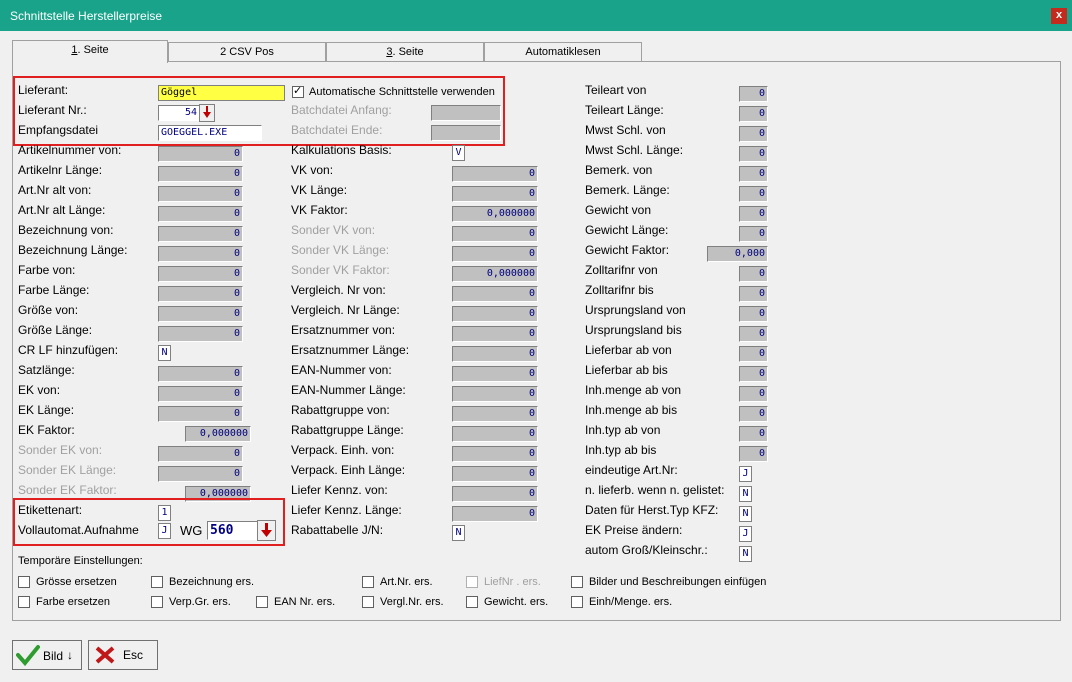 This screenshot has height=682, width=1072. Describe the element at coordinates (298, 91) in the screenshot. I see `auto-schnittstelle-checkbox` at that location.